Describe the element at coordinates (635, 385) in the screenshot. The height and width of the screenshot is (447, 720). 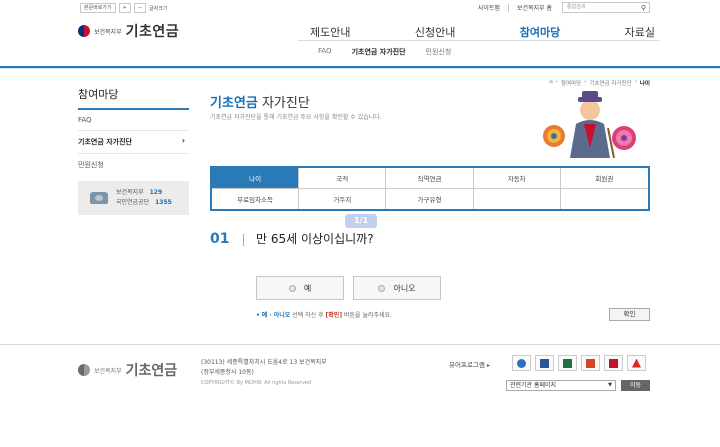
I see `go-button: 이동` at that location.